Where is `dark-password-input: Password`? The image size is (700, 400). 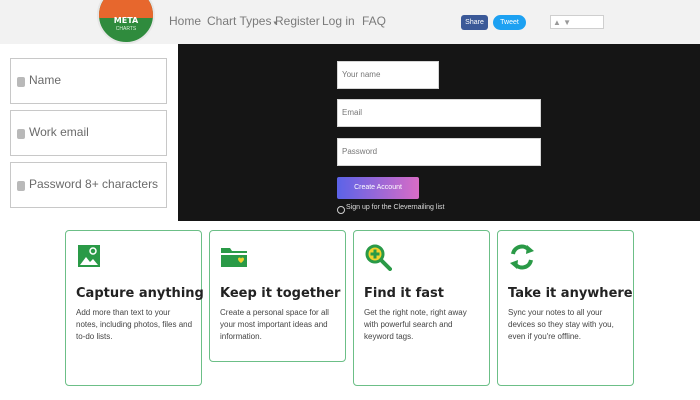
dark-password-input: Password is located at coordinates (439, 152).